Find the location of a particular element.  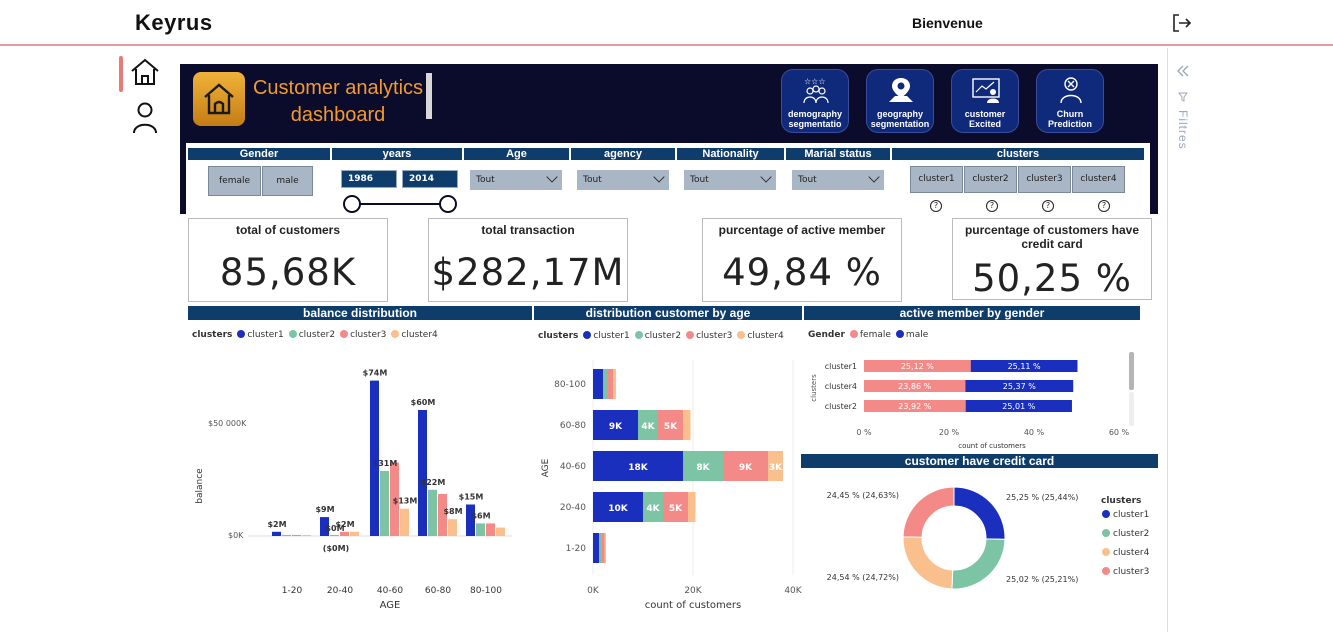

kpi-total-transaction: total transaction $282,17M is located at coordinates (528, 260).